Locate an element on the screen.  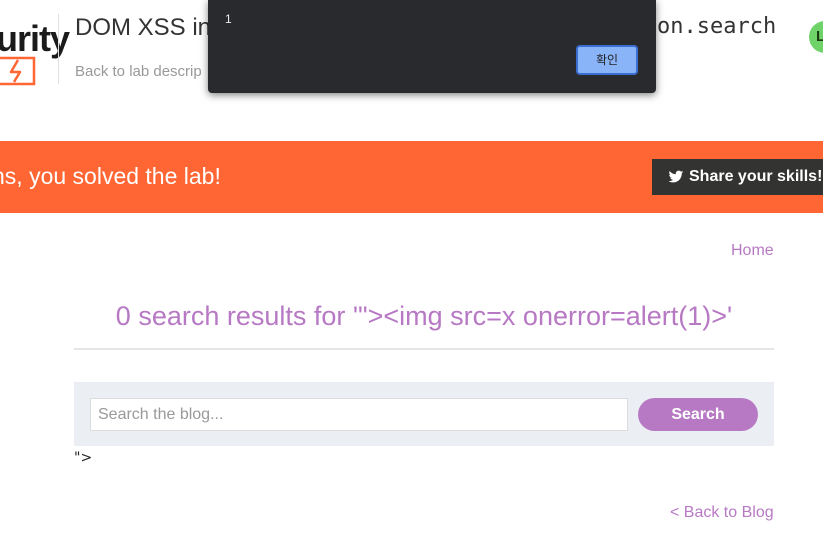
reflected-text: "> is located at coordinates (83, 458).